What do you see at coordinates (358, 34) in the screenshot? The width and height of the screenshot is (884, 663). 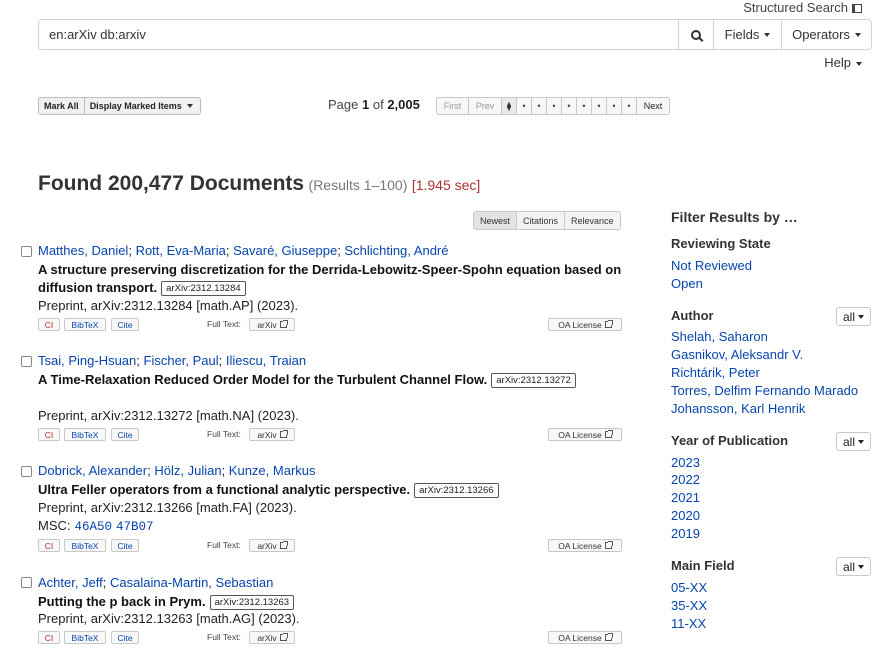 I see `search-input` at bounding box center [358, 34].